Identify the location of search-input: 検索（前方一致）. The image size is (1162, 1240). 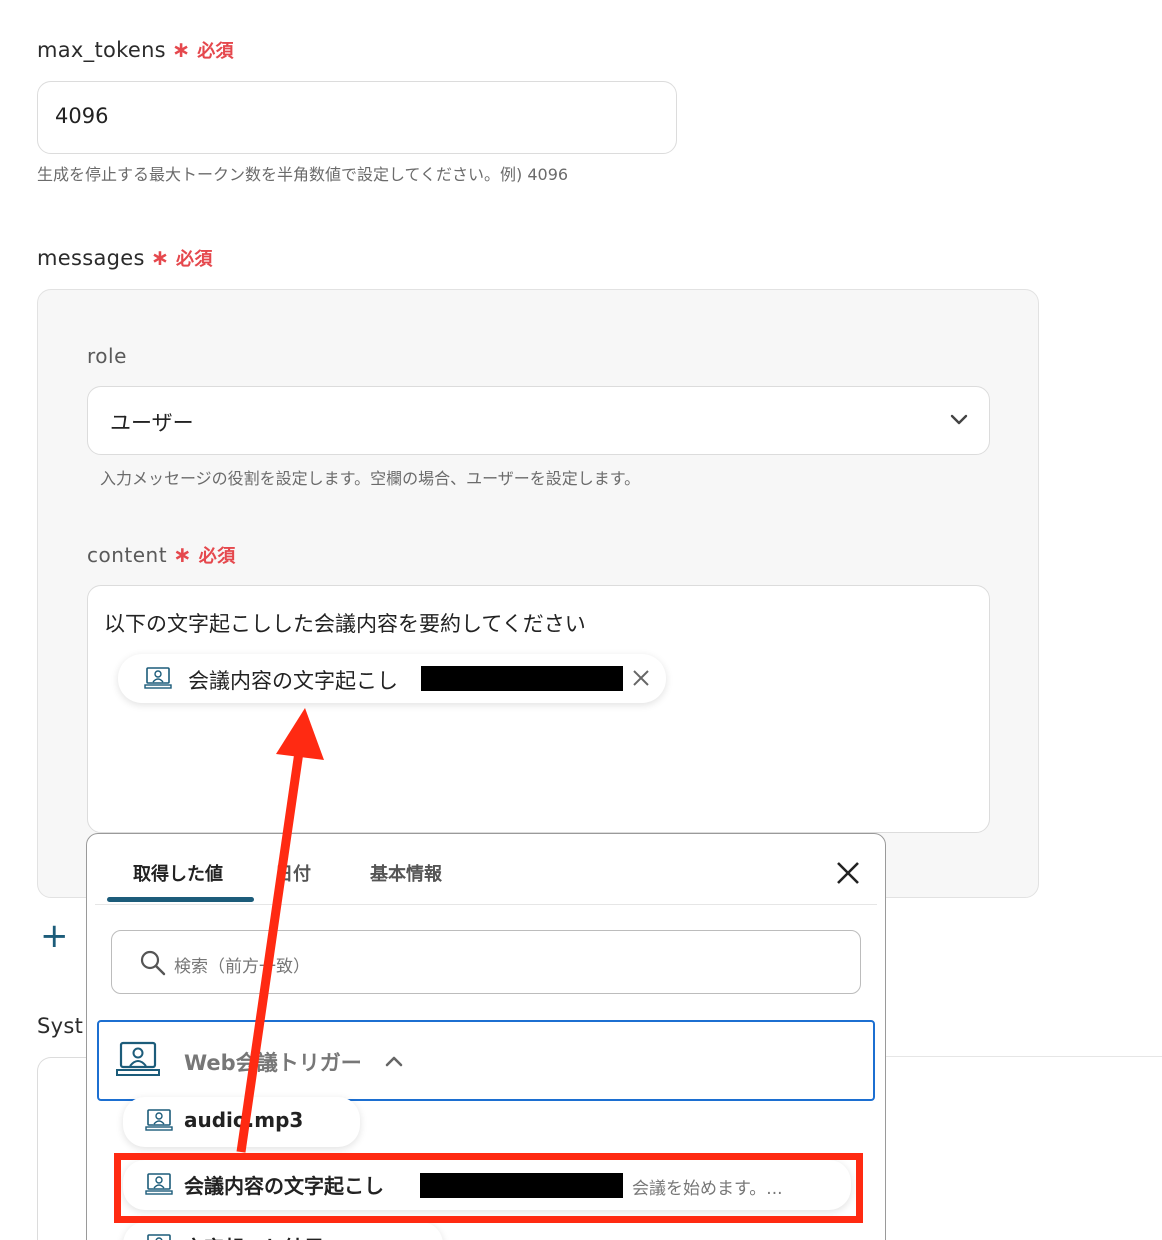
(486, 962).